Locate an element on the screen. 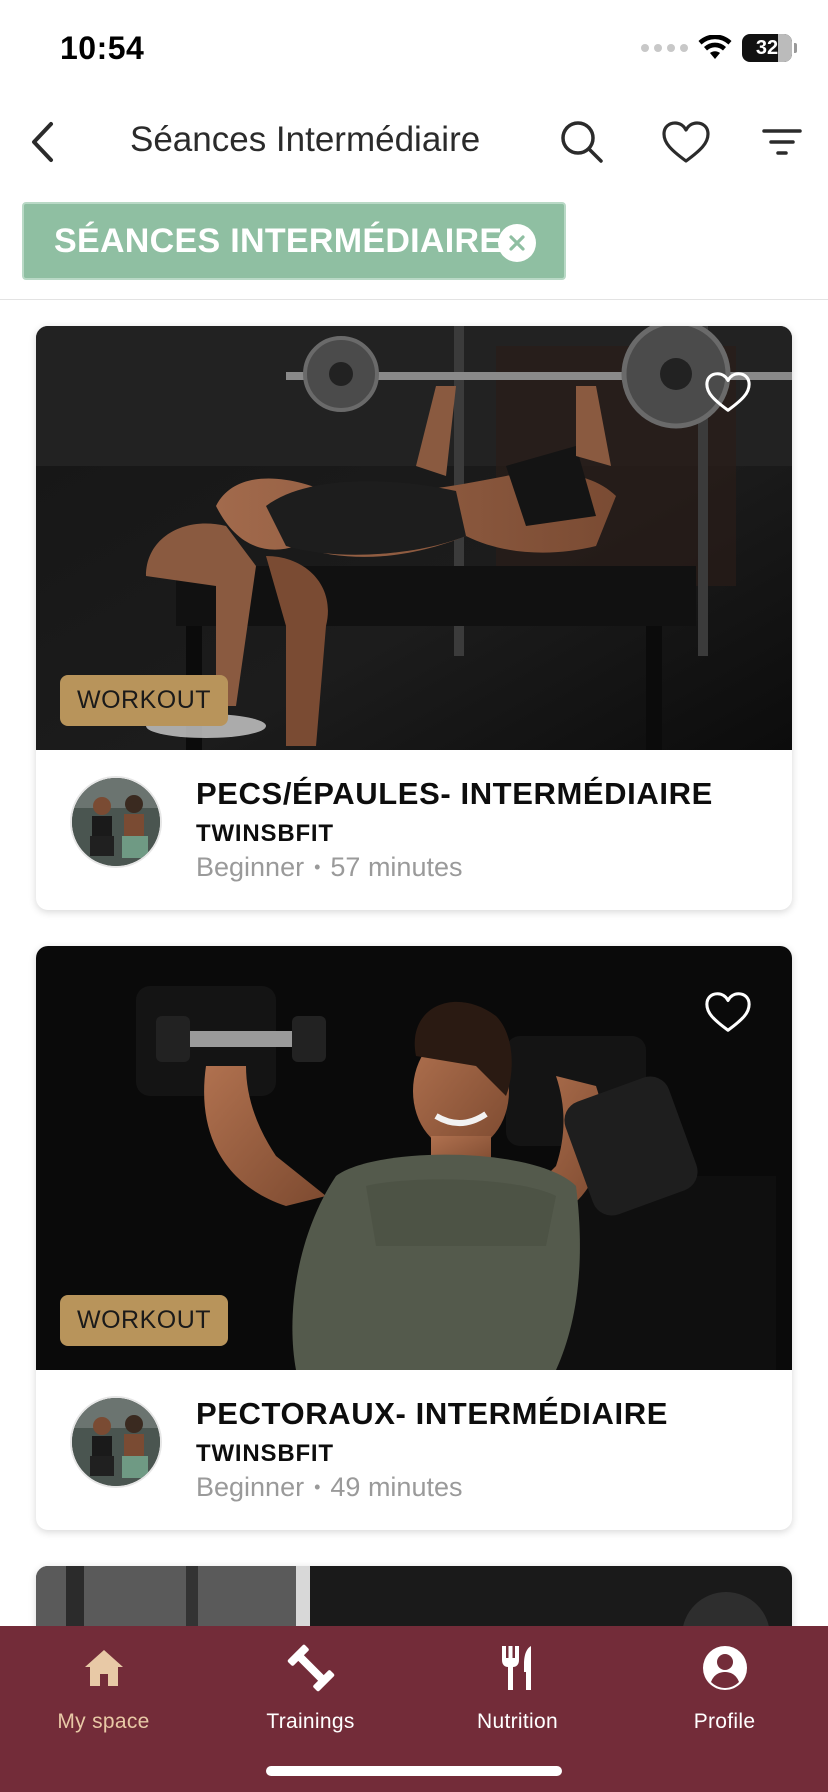 Image resolution: width=828 pixels, height=1792 pixels. tab-label: Profile is located at coordinates (724, 1721).